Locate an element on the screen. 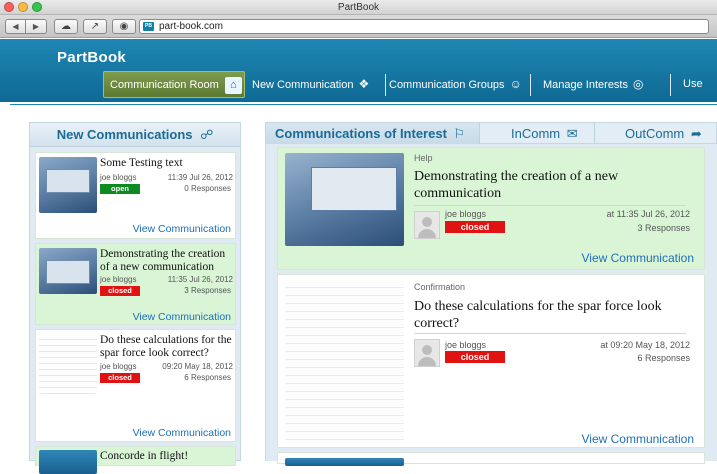  close-window-button is located at coordinates (9, 7).